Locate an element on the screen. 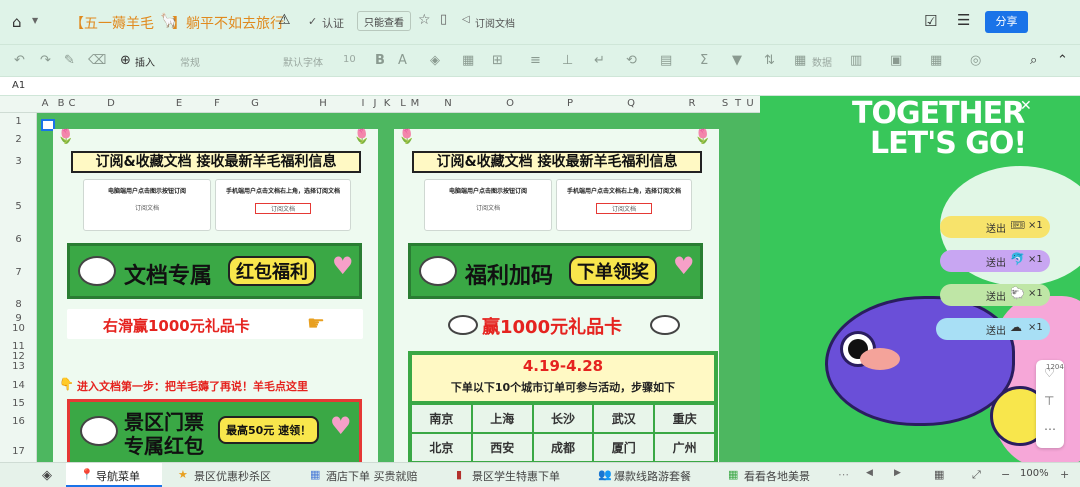 The height and width of the screenshot is (487, 1080). column-label: C is located at coordinates (72, 103).